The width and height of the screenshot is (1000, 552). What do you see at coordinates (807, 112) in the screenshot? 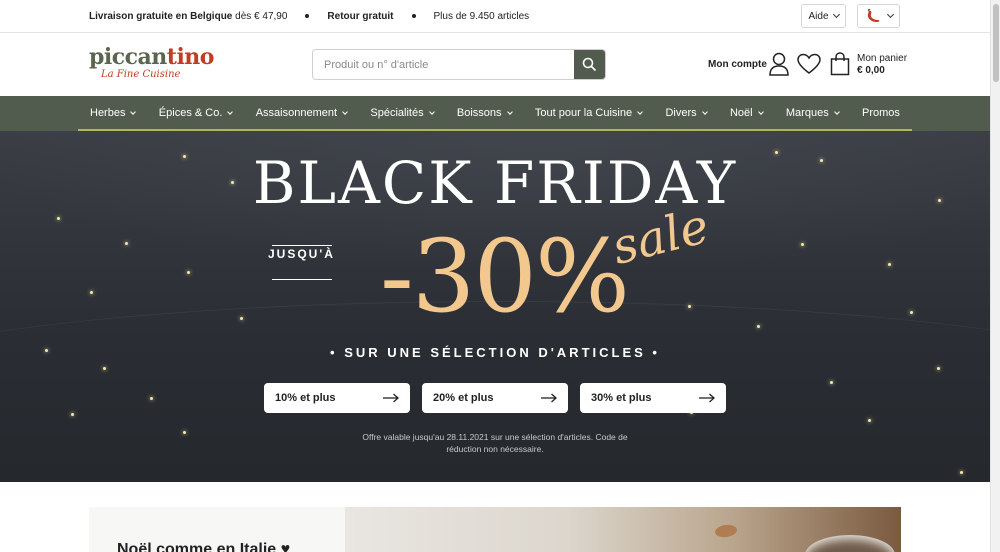
I see `nav-item-label: Marques` at bounding box center [807, 112].